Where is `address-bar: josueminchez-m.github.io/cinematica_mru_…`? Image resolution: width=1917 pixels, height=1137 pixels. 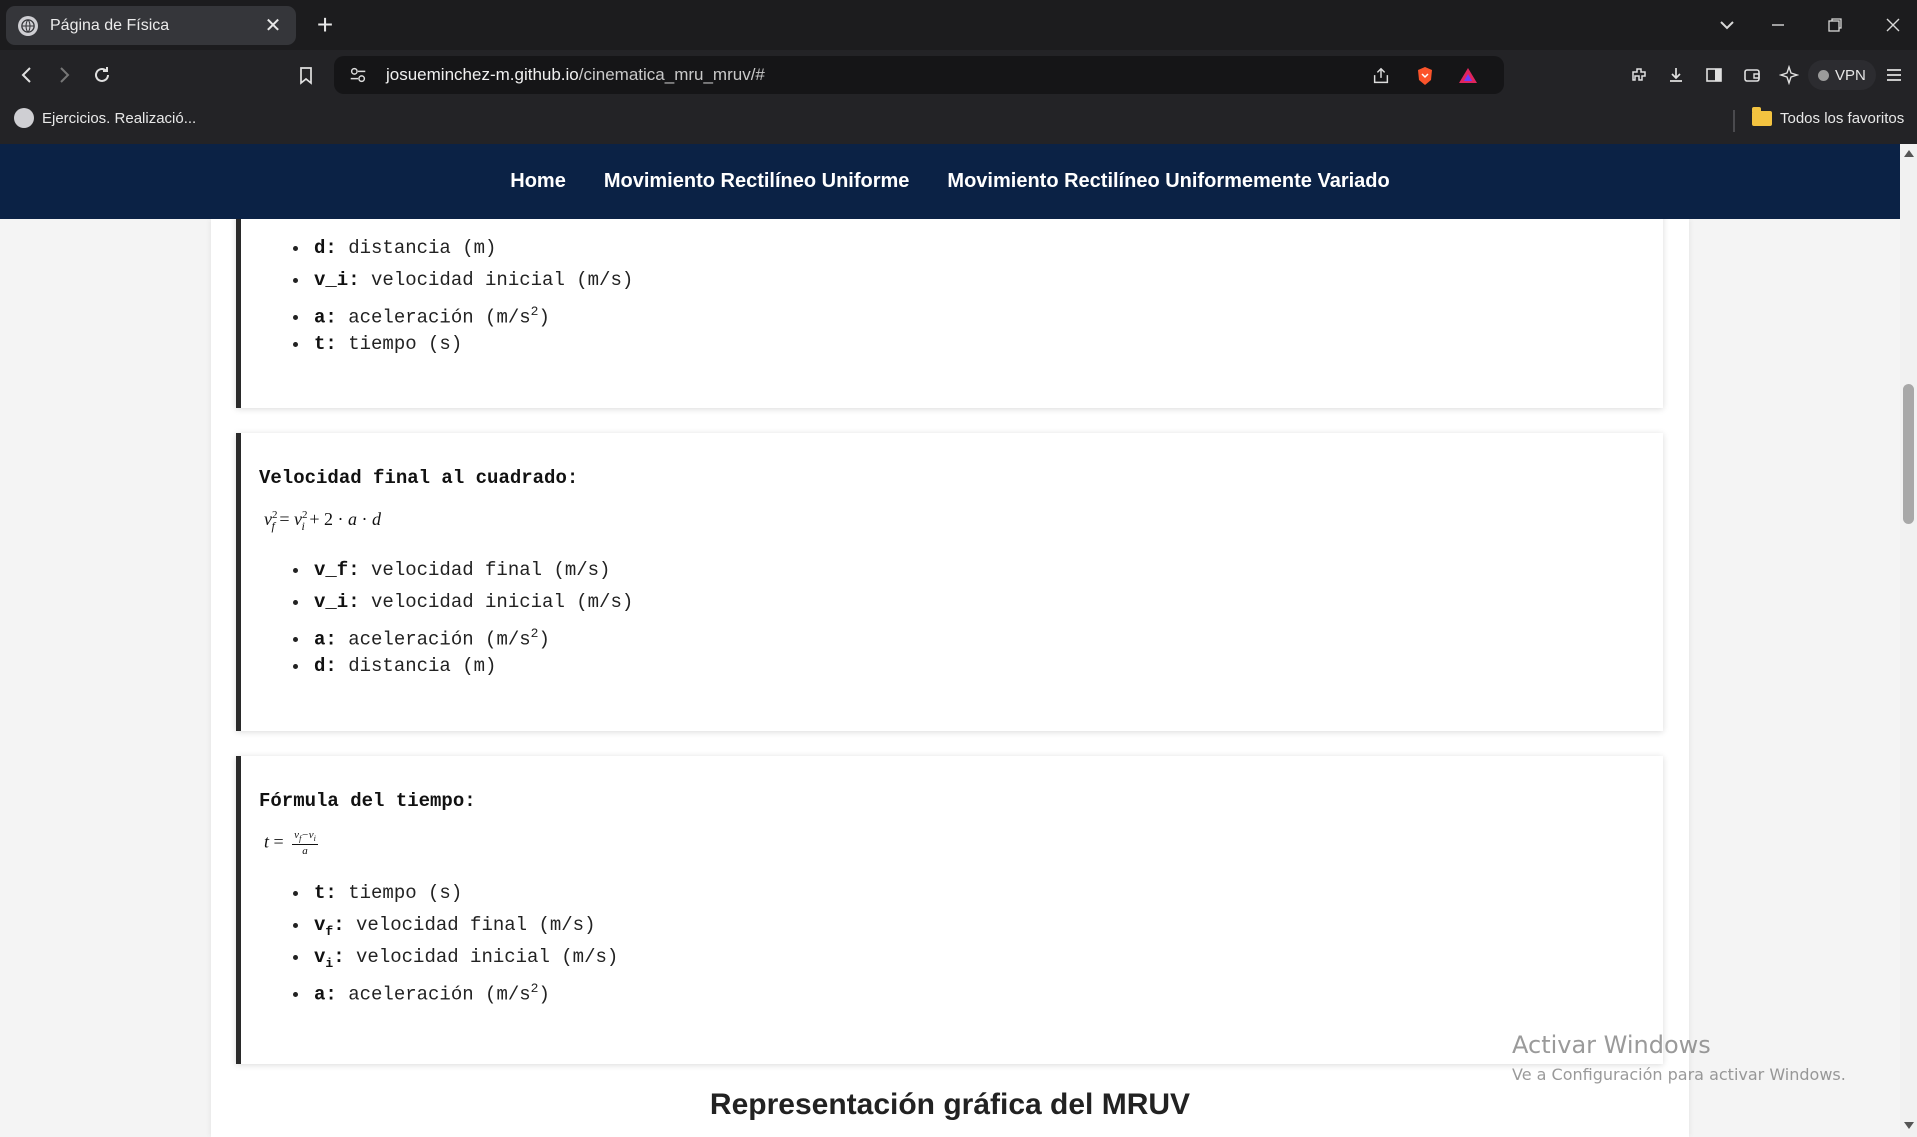 address-bar: josueminchez-m.github.io/cinematica_mru_… is located at coordinates (919, 75).